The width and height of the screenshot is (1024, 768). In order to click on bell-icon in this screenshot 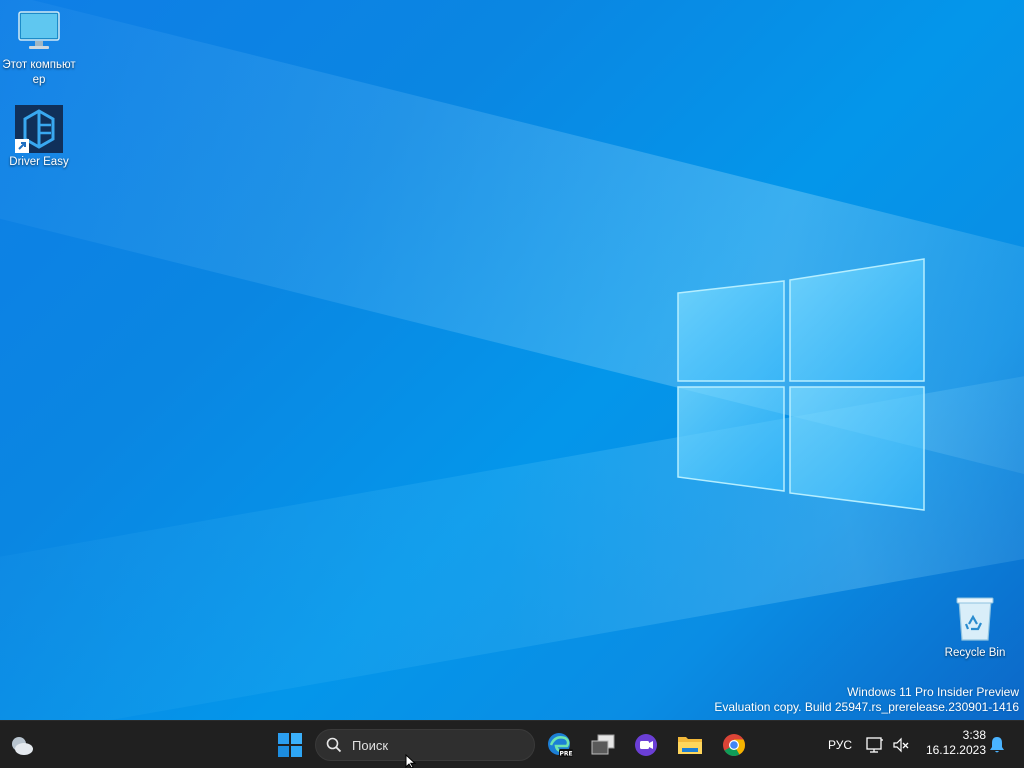, I will do `click(997, 745)`.